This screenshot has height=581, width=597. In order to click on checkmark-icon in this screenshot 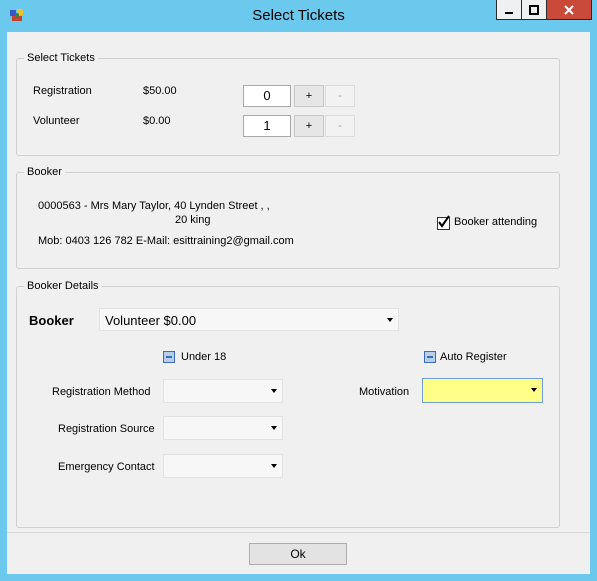, I will do `click(444, 221)`.